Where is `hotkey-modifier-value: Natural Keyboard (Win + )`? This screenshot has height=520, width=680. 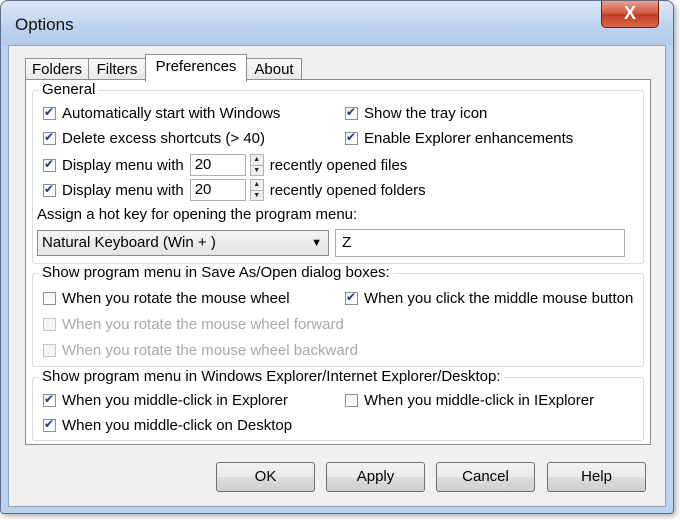
hotkey-modifier-value: Natural Keyboard (Win + ) is located at coordinates (129, 242).